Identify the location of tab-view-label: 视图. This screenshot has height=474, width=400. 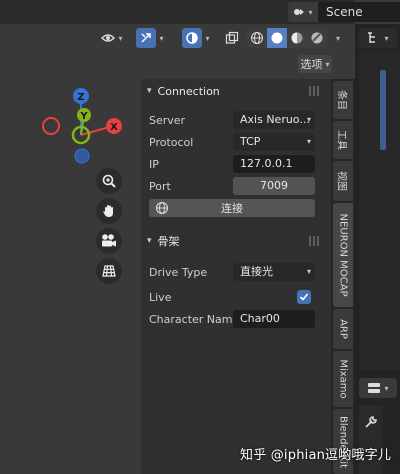
(341, 181).